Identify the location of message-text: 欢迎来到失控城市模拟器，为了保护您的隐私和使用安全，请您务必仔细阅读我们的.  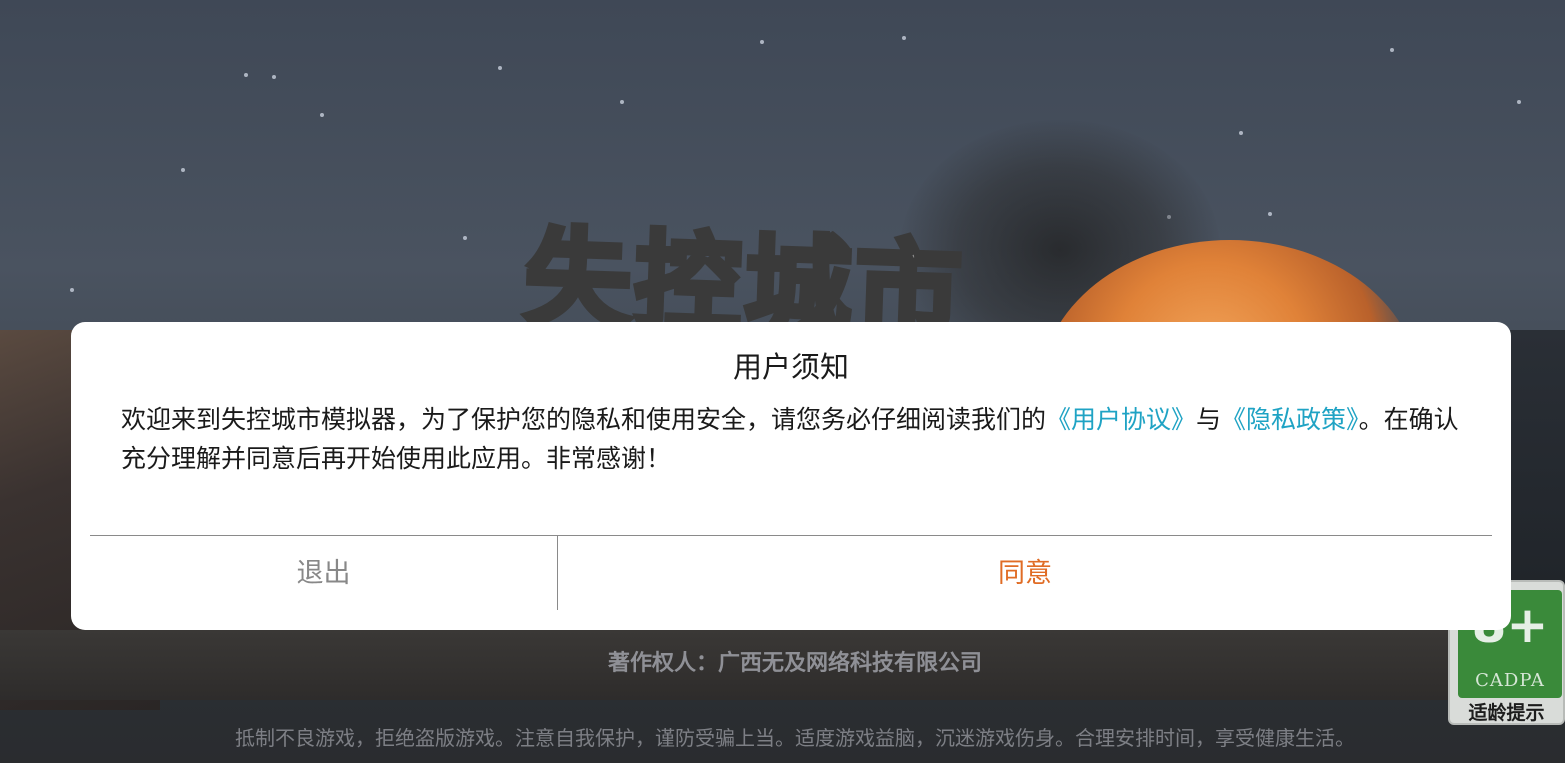
(584, 419).